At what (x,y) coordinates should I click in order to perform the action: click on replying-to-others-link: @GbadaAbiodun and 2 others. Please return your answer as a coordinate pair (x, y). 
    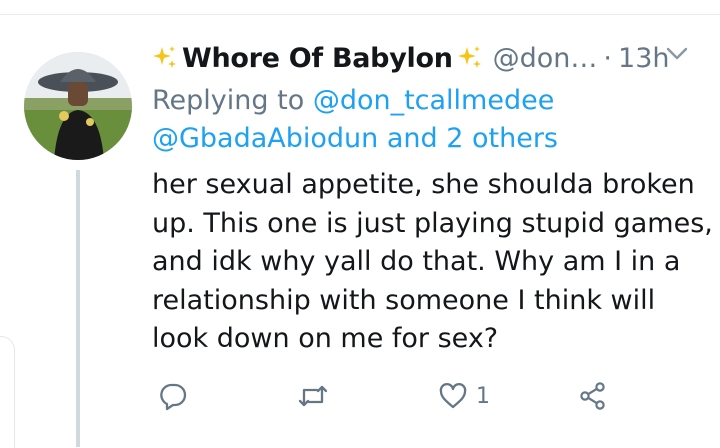
    Looking at the image, I should click on (355, 139).